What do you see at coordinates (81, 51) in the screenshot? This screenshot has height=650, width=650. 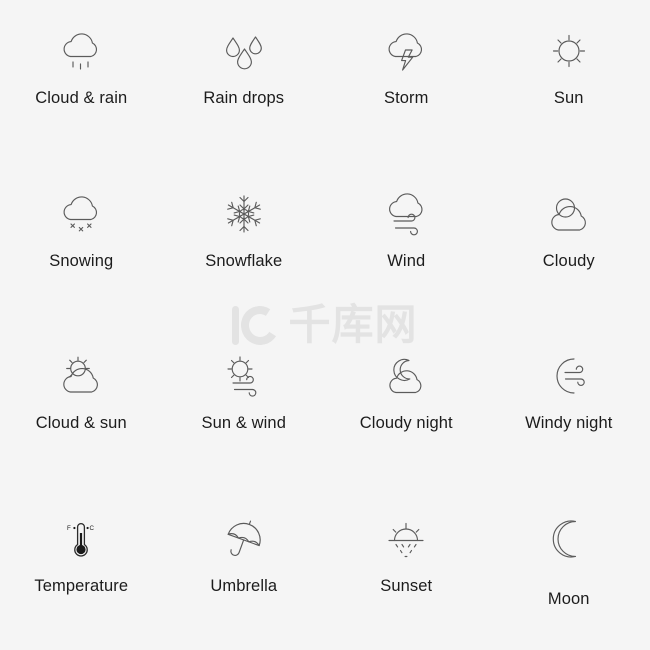 I see `cloud-rain-icon` at bounding box center [81, 51].